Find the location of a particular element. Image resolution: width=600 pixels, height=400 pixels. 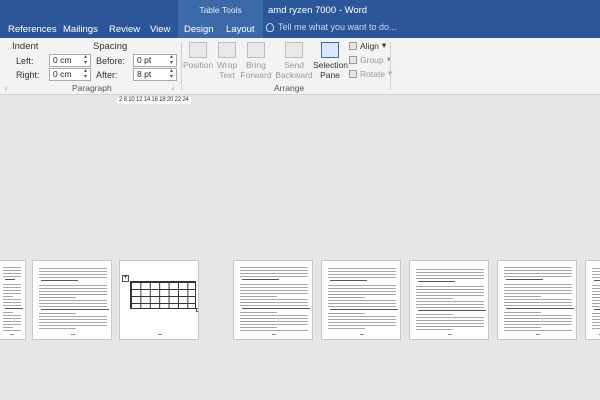

send-backward-label-1: Send is located at coordinates (294, 65).